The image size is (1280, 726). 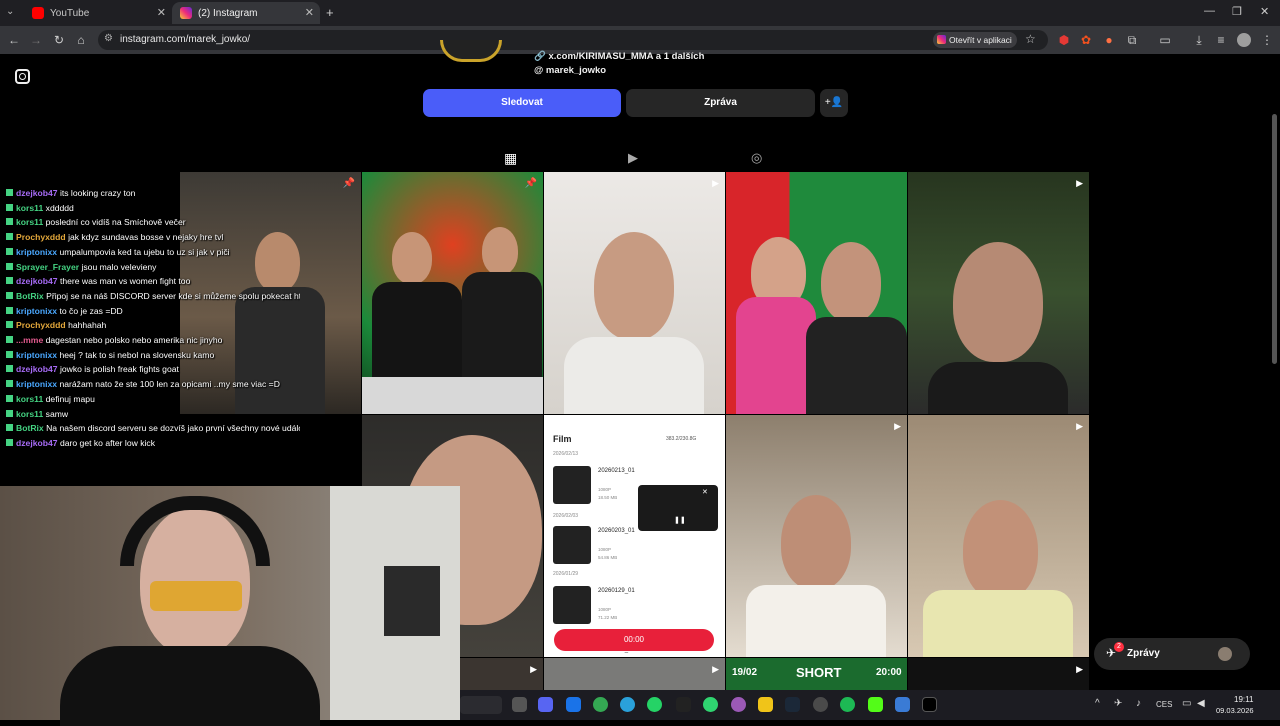 I want to click on maximize-icon: ❐, so click(x=1237, y=11).